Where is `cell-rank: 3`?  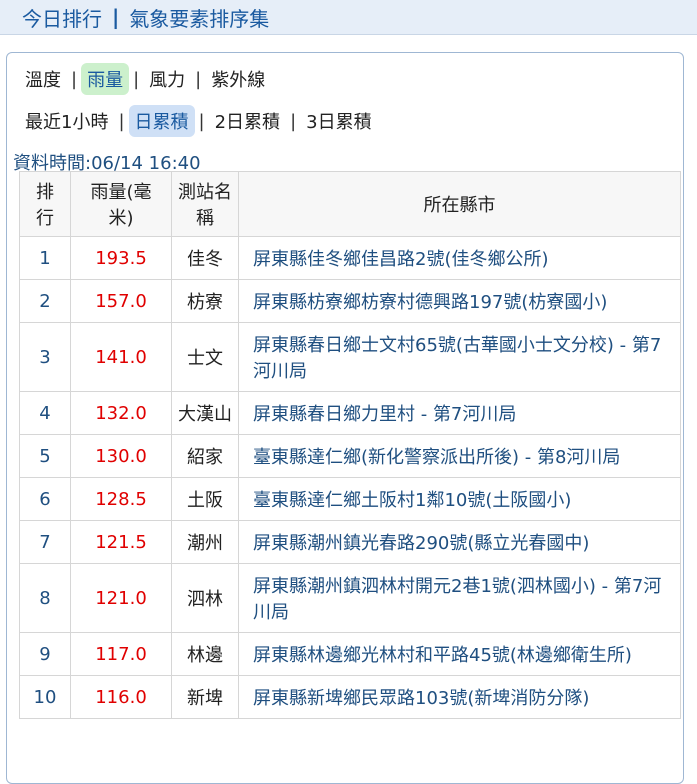 cell-rank: 3 is located at coordinates (45, 357).